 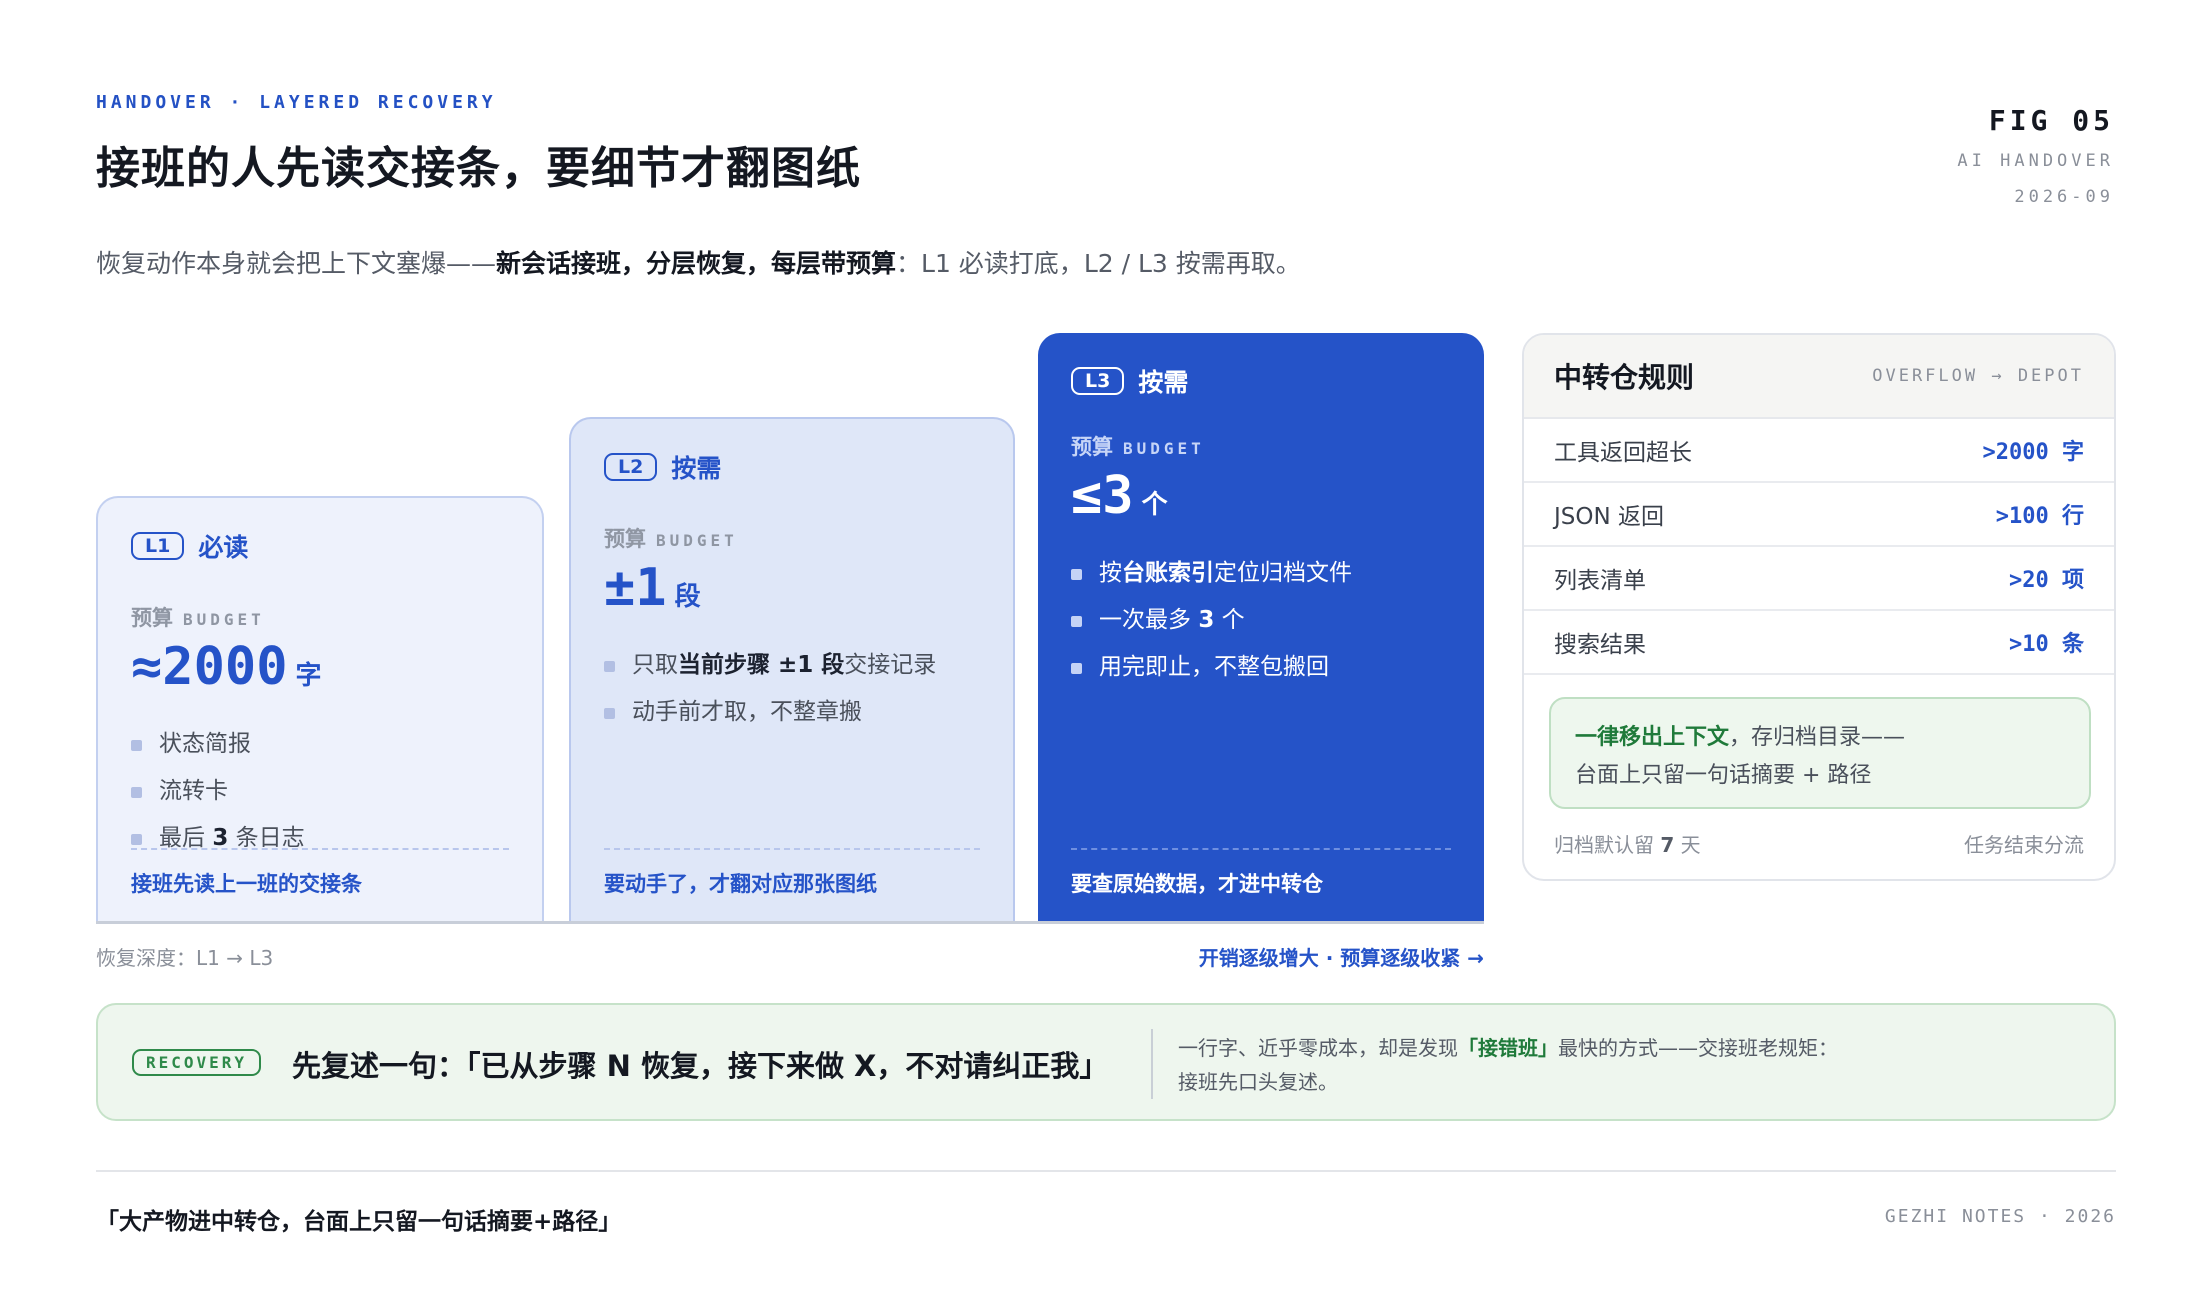 What do you see at coordinates (1318, 1048) in the screenshot?
I see `recovery-text-pre: 一行字、近乎零成本，却是发现` at bounding box center [1318, 1048].